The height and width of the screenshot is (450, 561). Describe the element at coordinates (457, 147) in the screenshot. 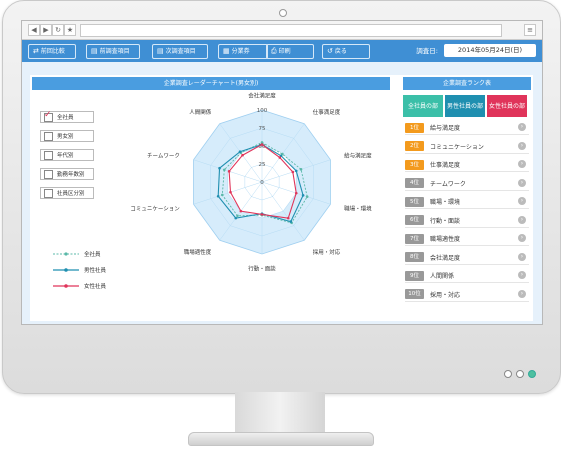

I see `rank-label: コミュニケーション` at that location.